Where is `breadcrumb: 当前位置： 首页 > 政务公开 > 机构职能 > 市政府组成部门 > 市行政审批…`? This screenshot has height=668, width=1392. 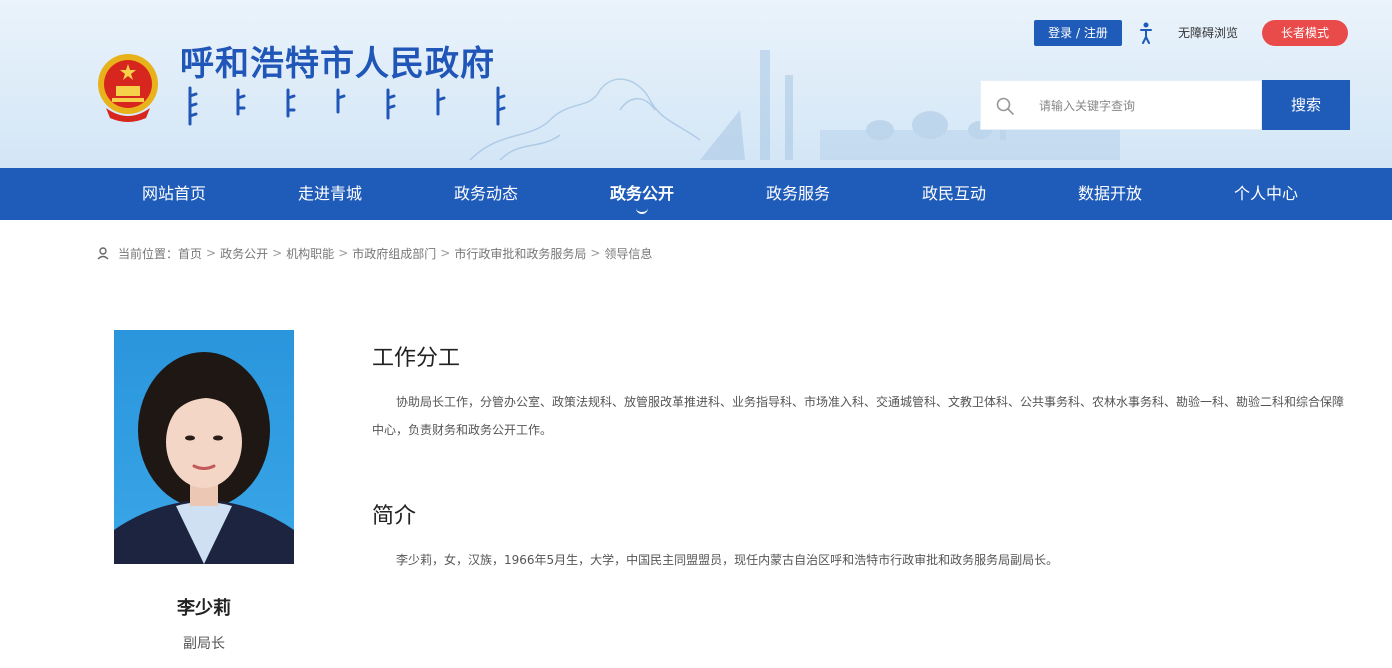 breadcrumb: 当前位置： 首页 > 政务公开 > 机构职能 > 市政府组成部门 > 市行政审批… is located at coordinates (374, 253).